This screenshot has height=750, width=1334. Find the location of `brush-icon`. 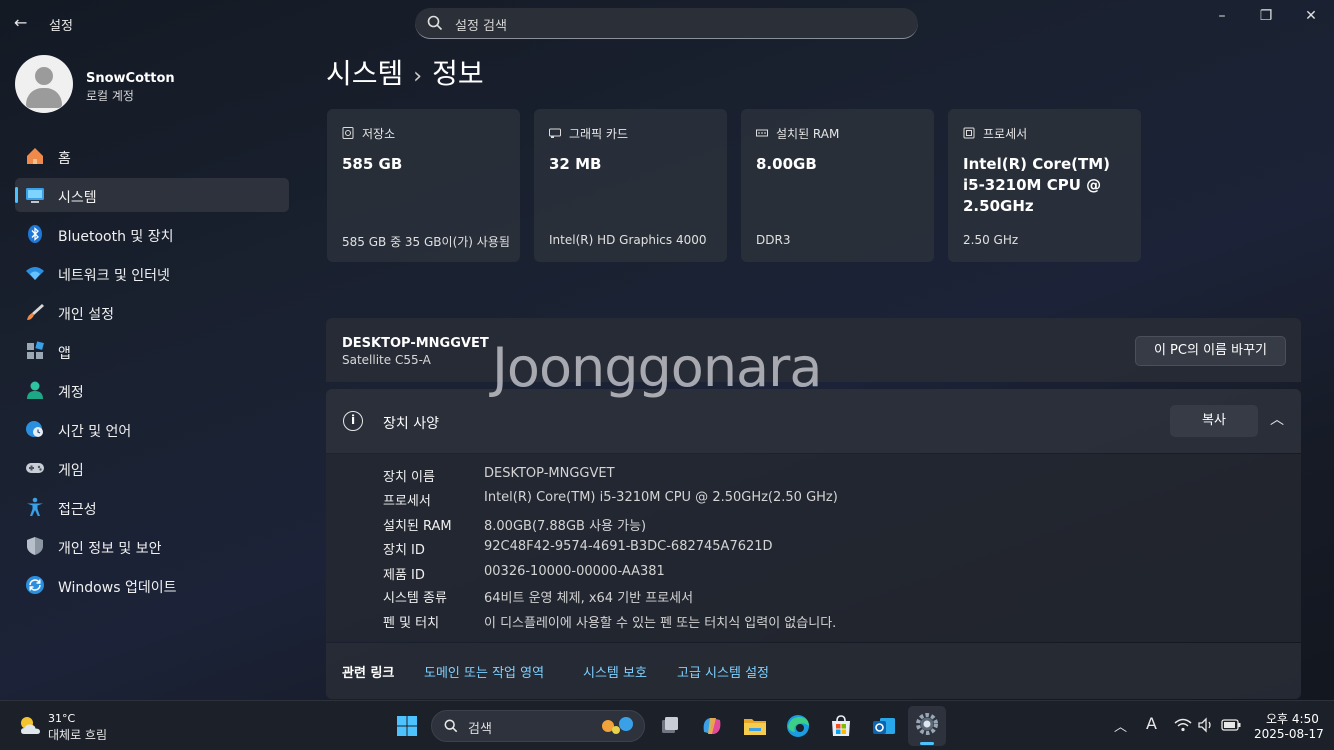

brush-icon is located at coordinates (35, 312).